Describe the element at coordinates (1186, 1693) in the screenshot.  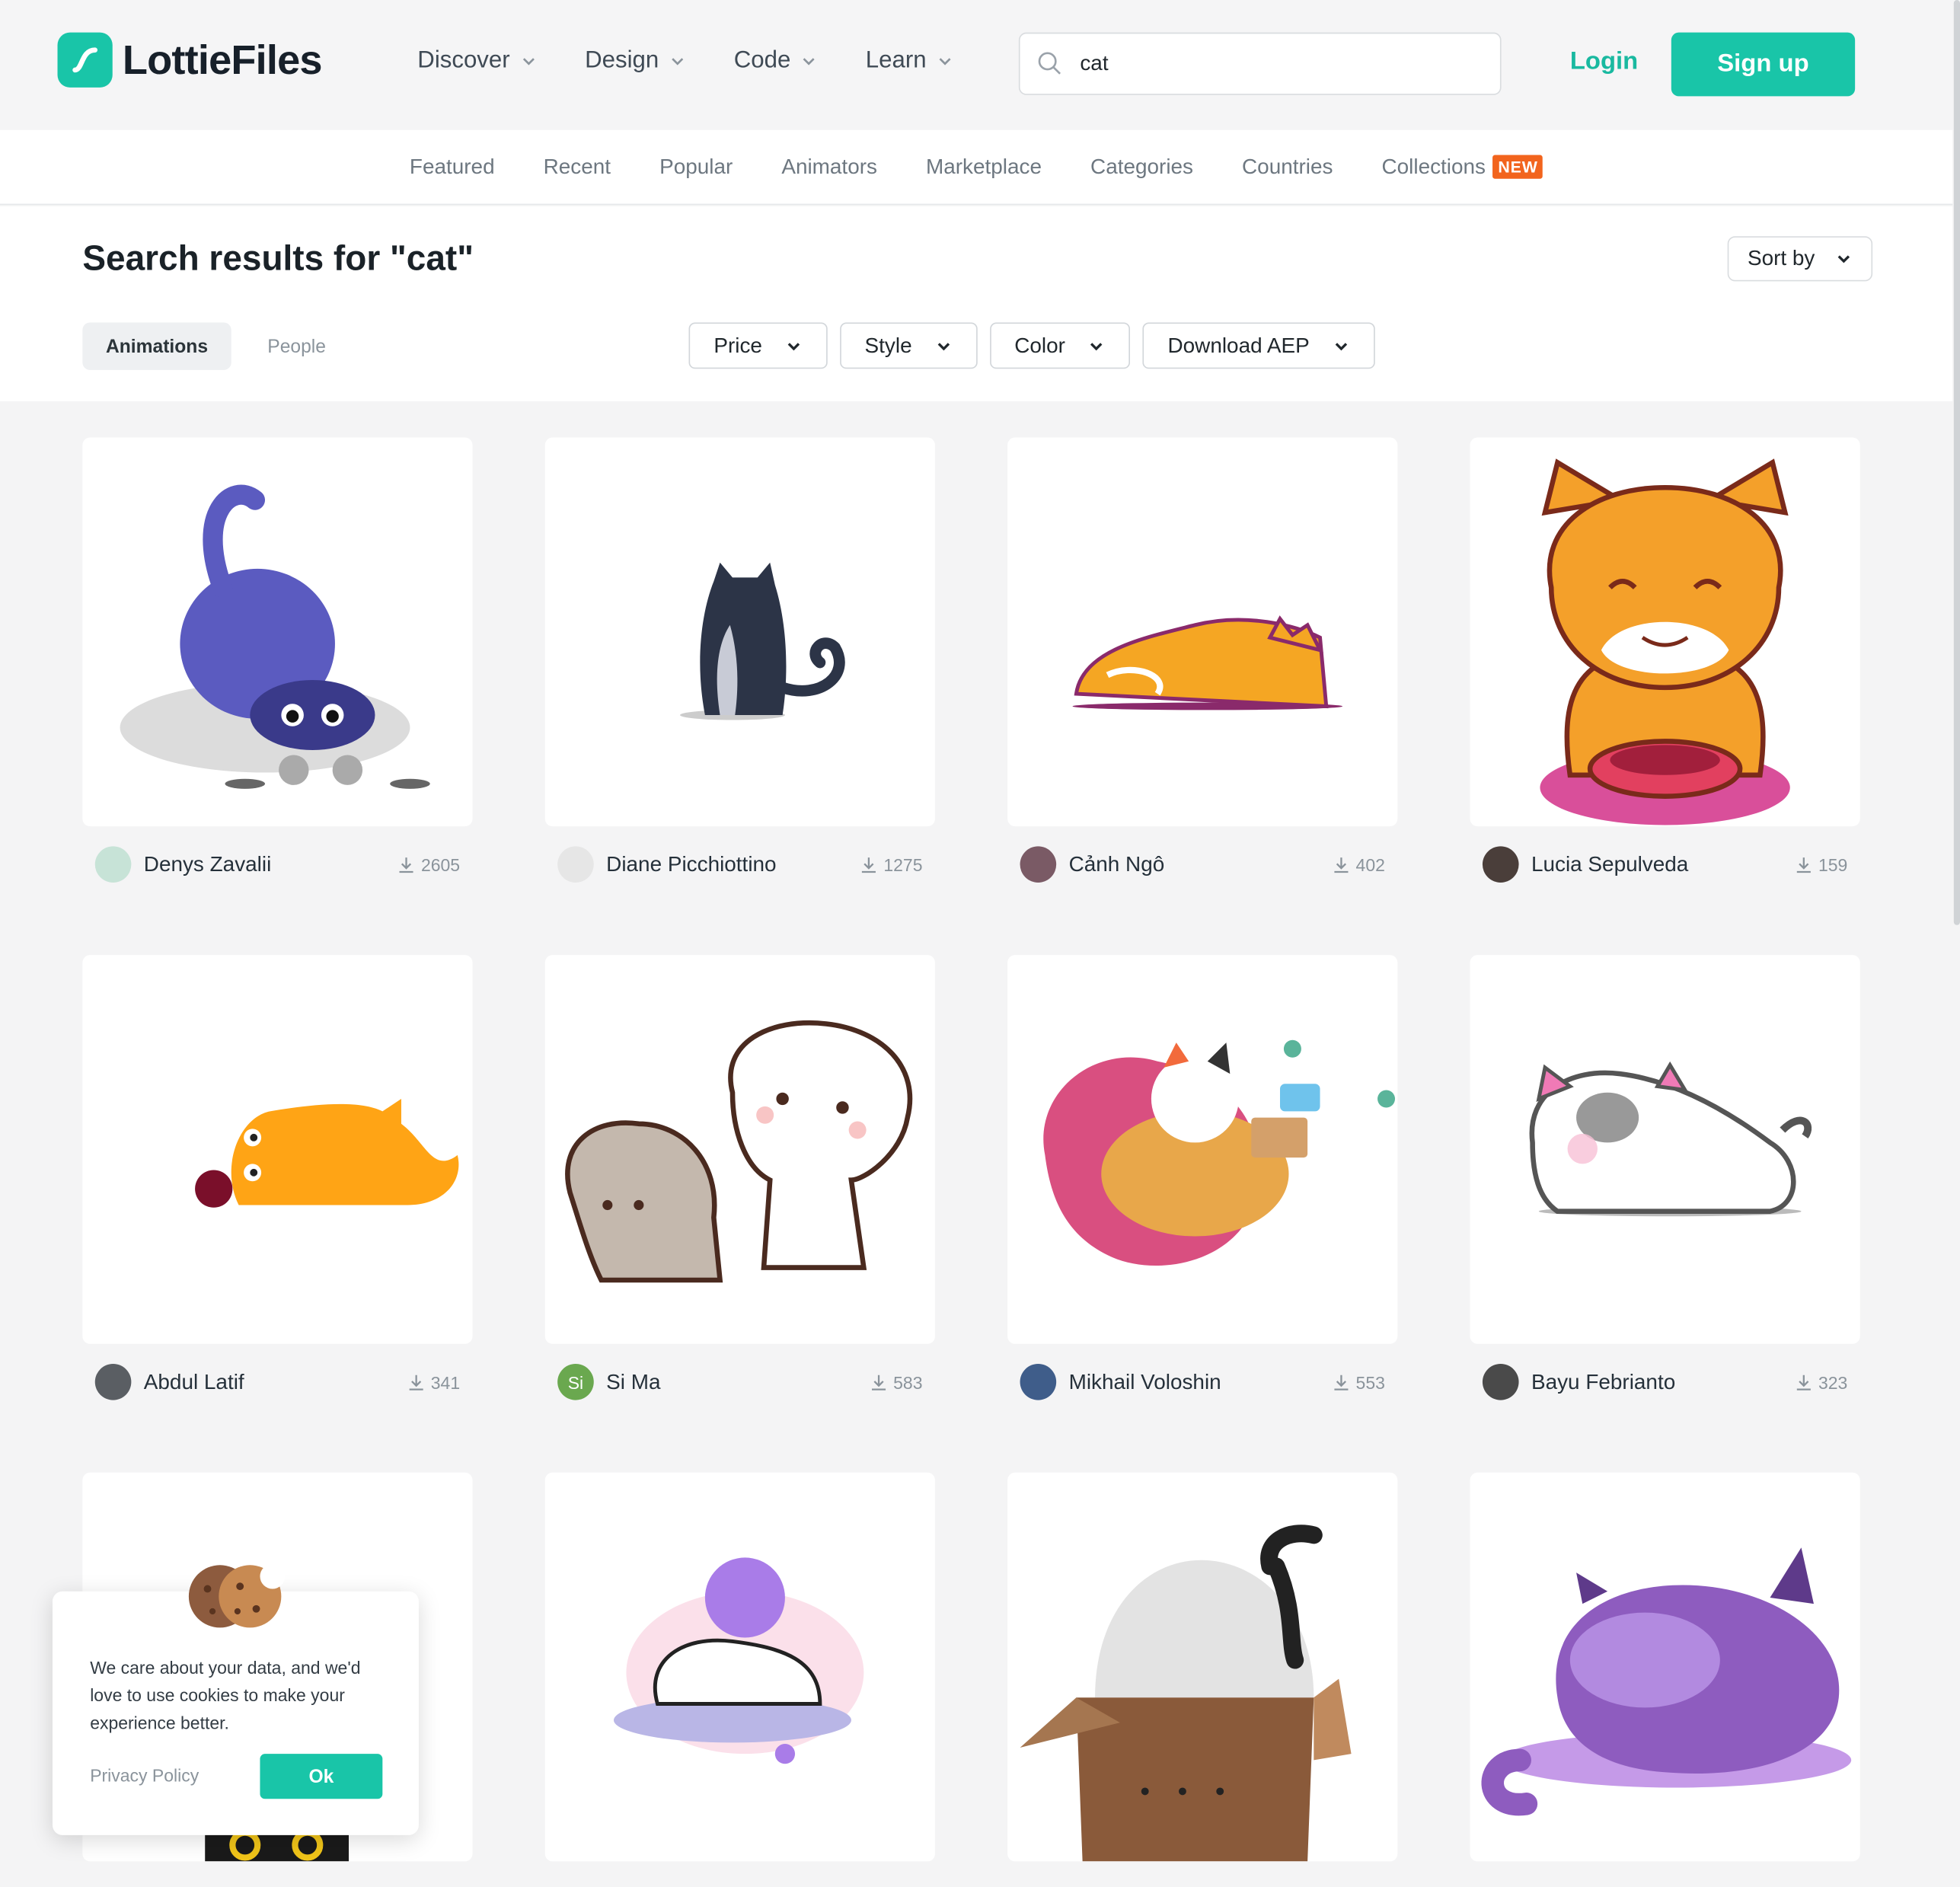
I see `cat-in-box-illustration` at that location.